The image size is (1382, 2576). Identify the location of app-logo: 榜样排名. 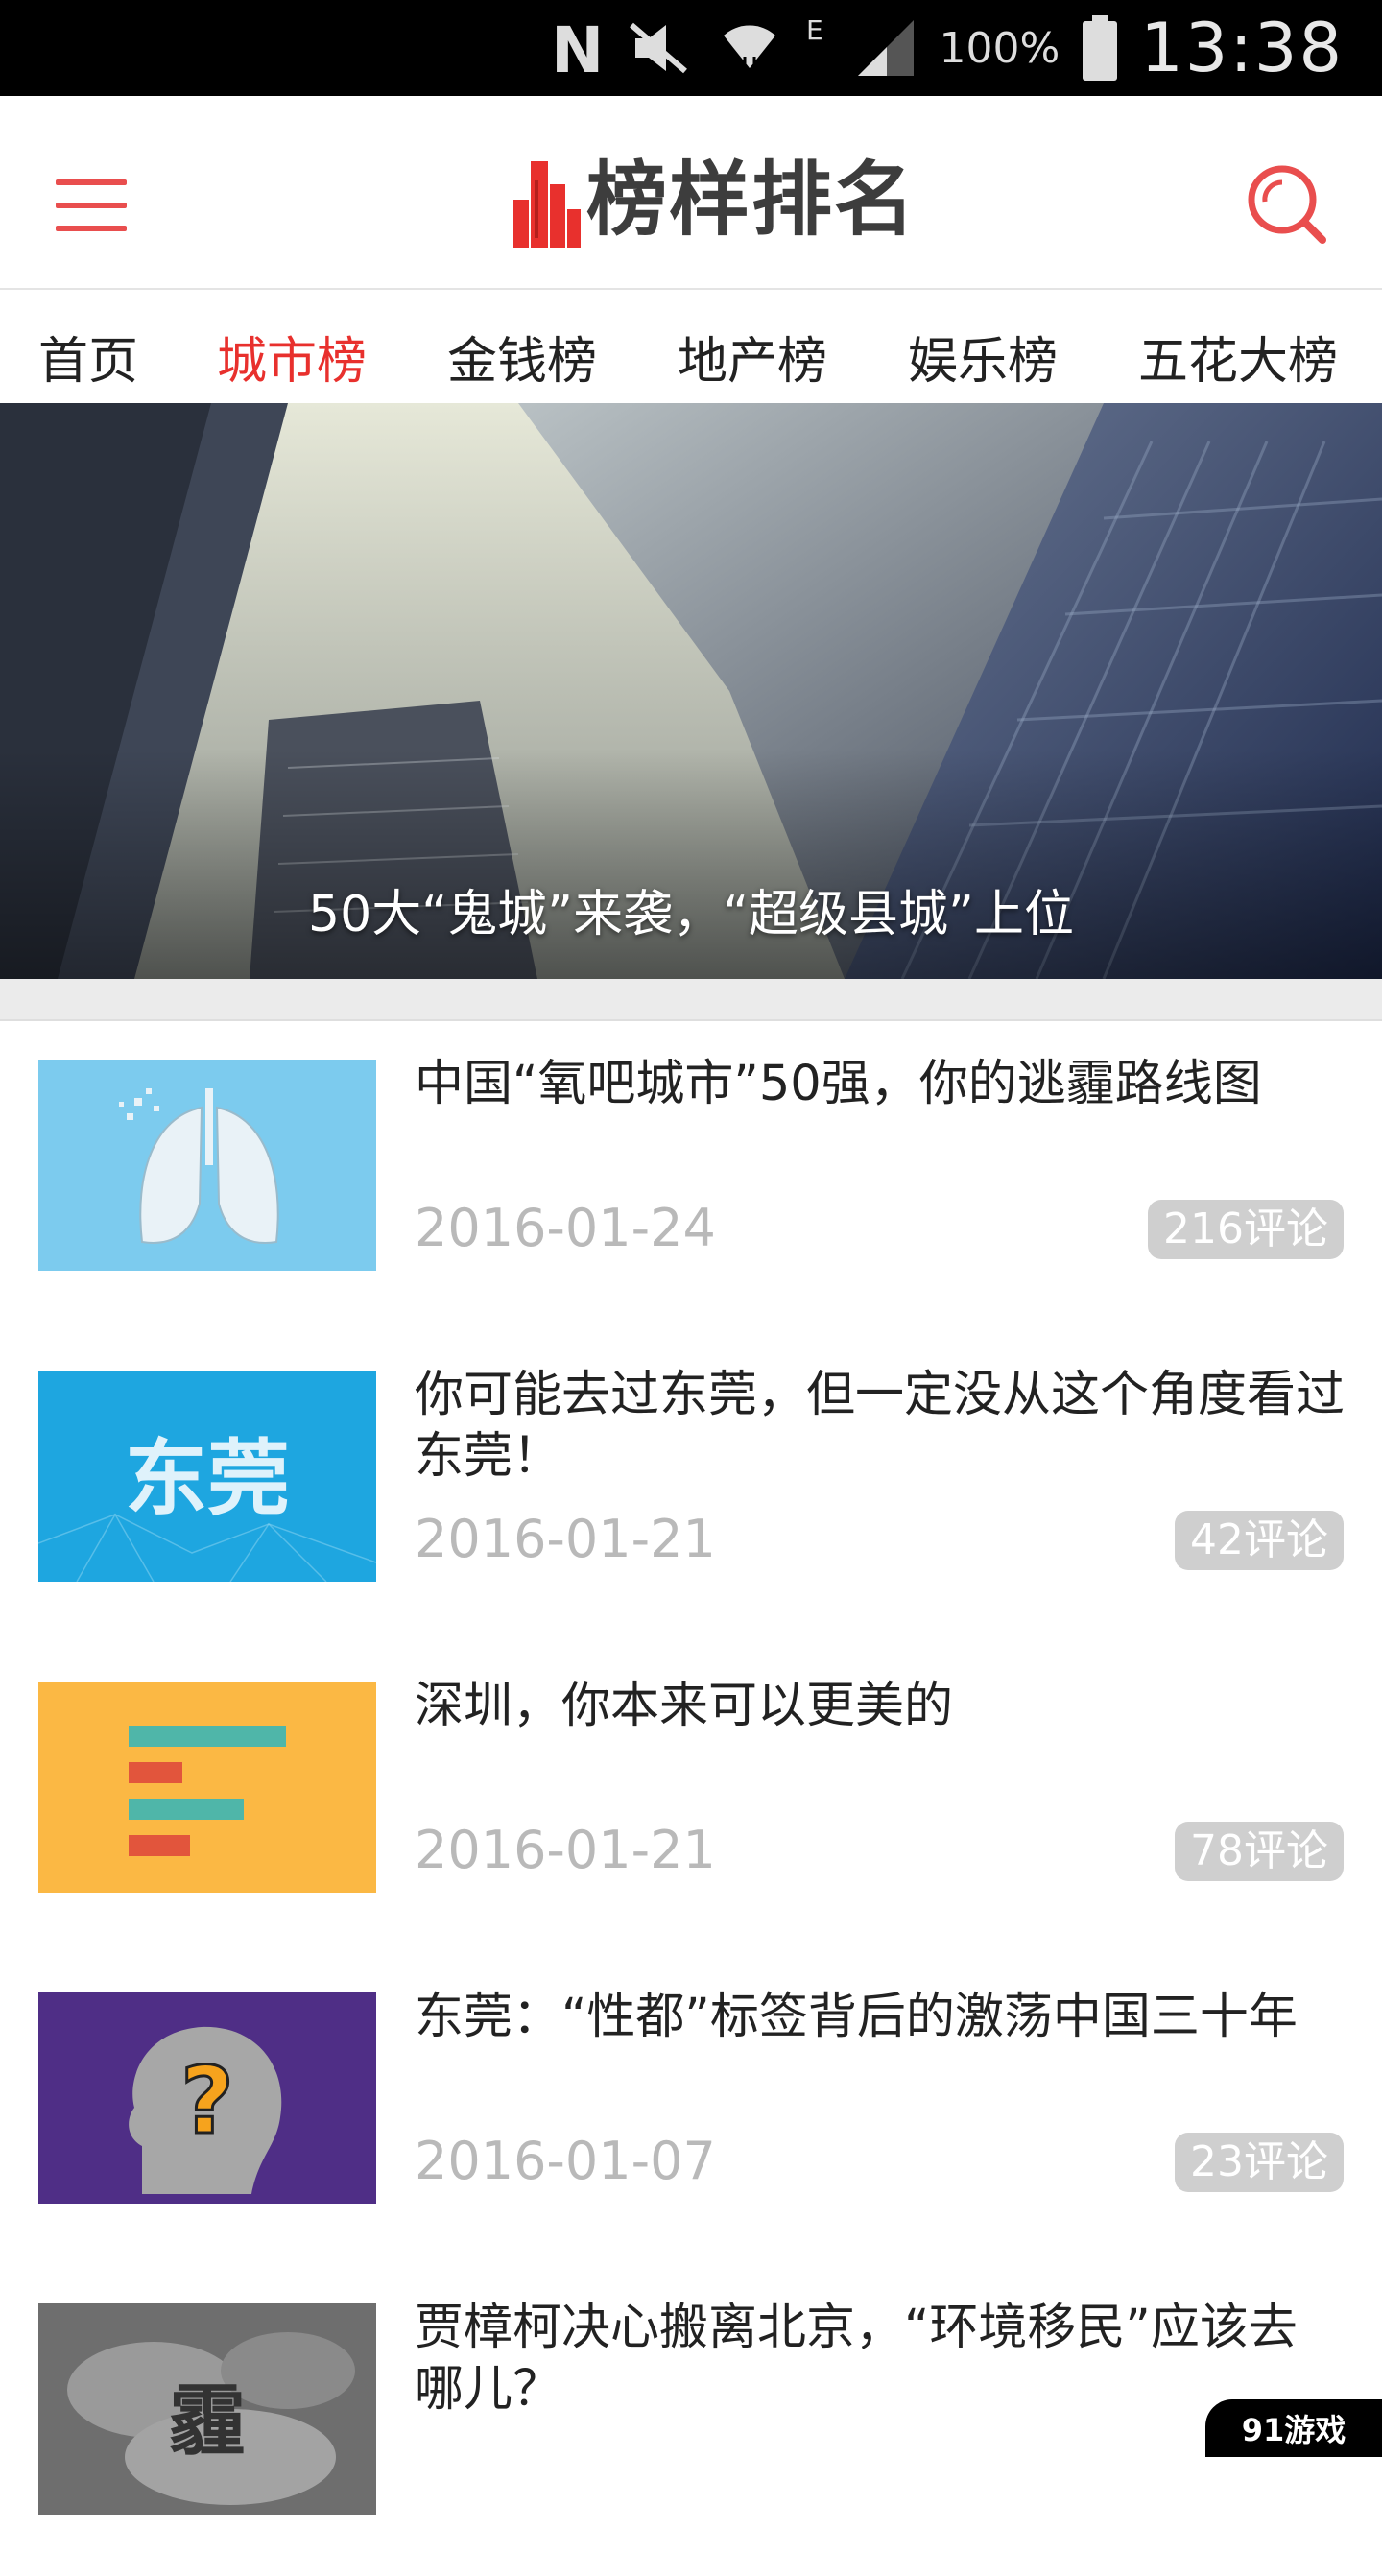
(715, 195).